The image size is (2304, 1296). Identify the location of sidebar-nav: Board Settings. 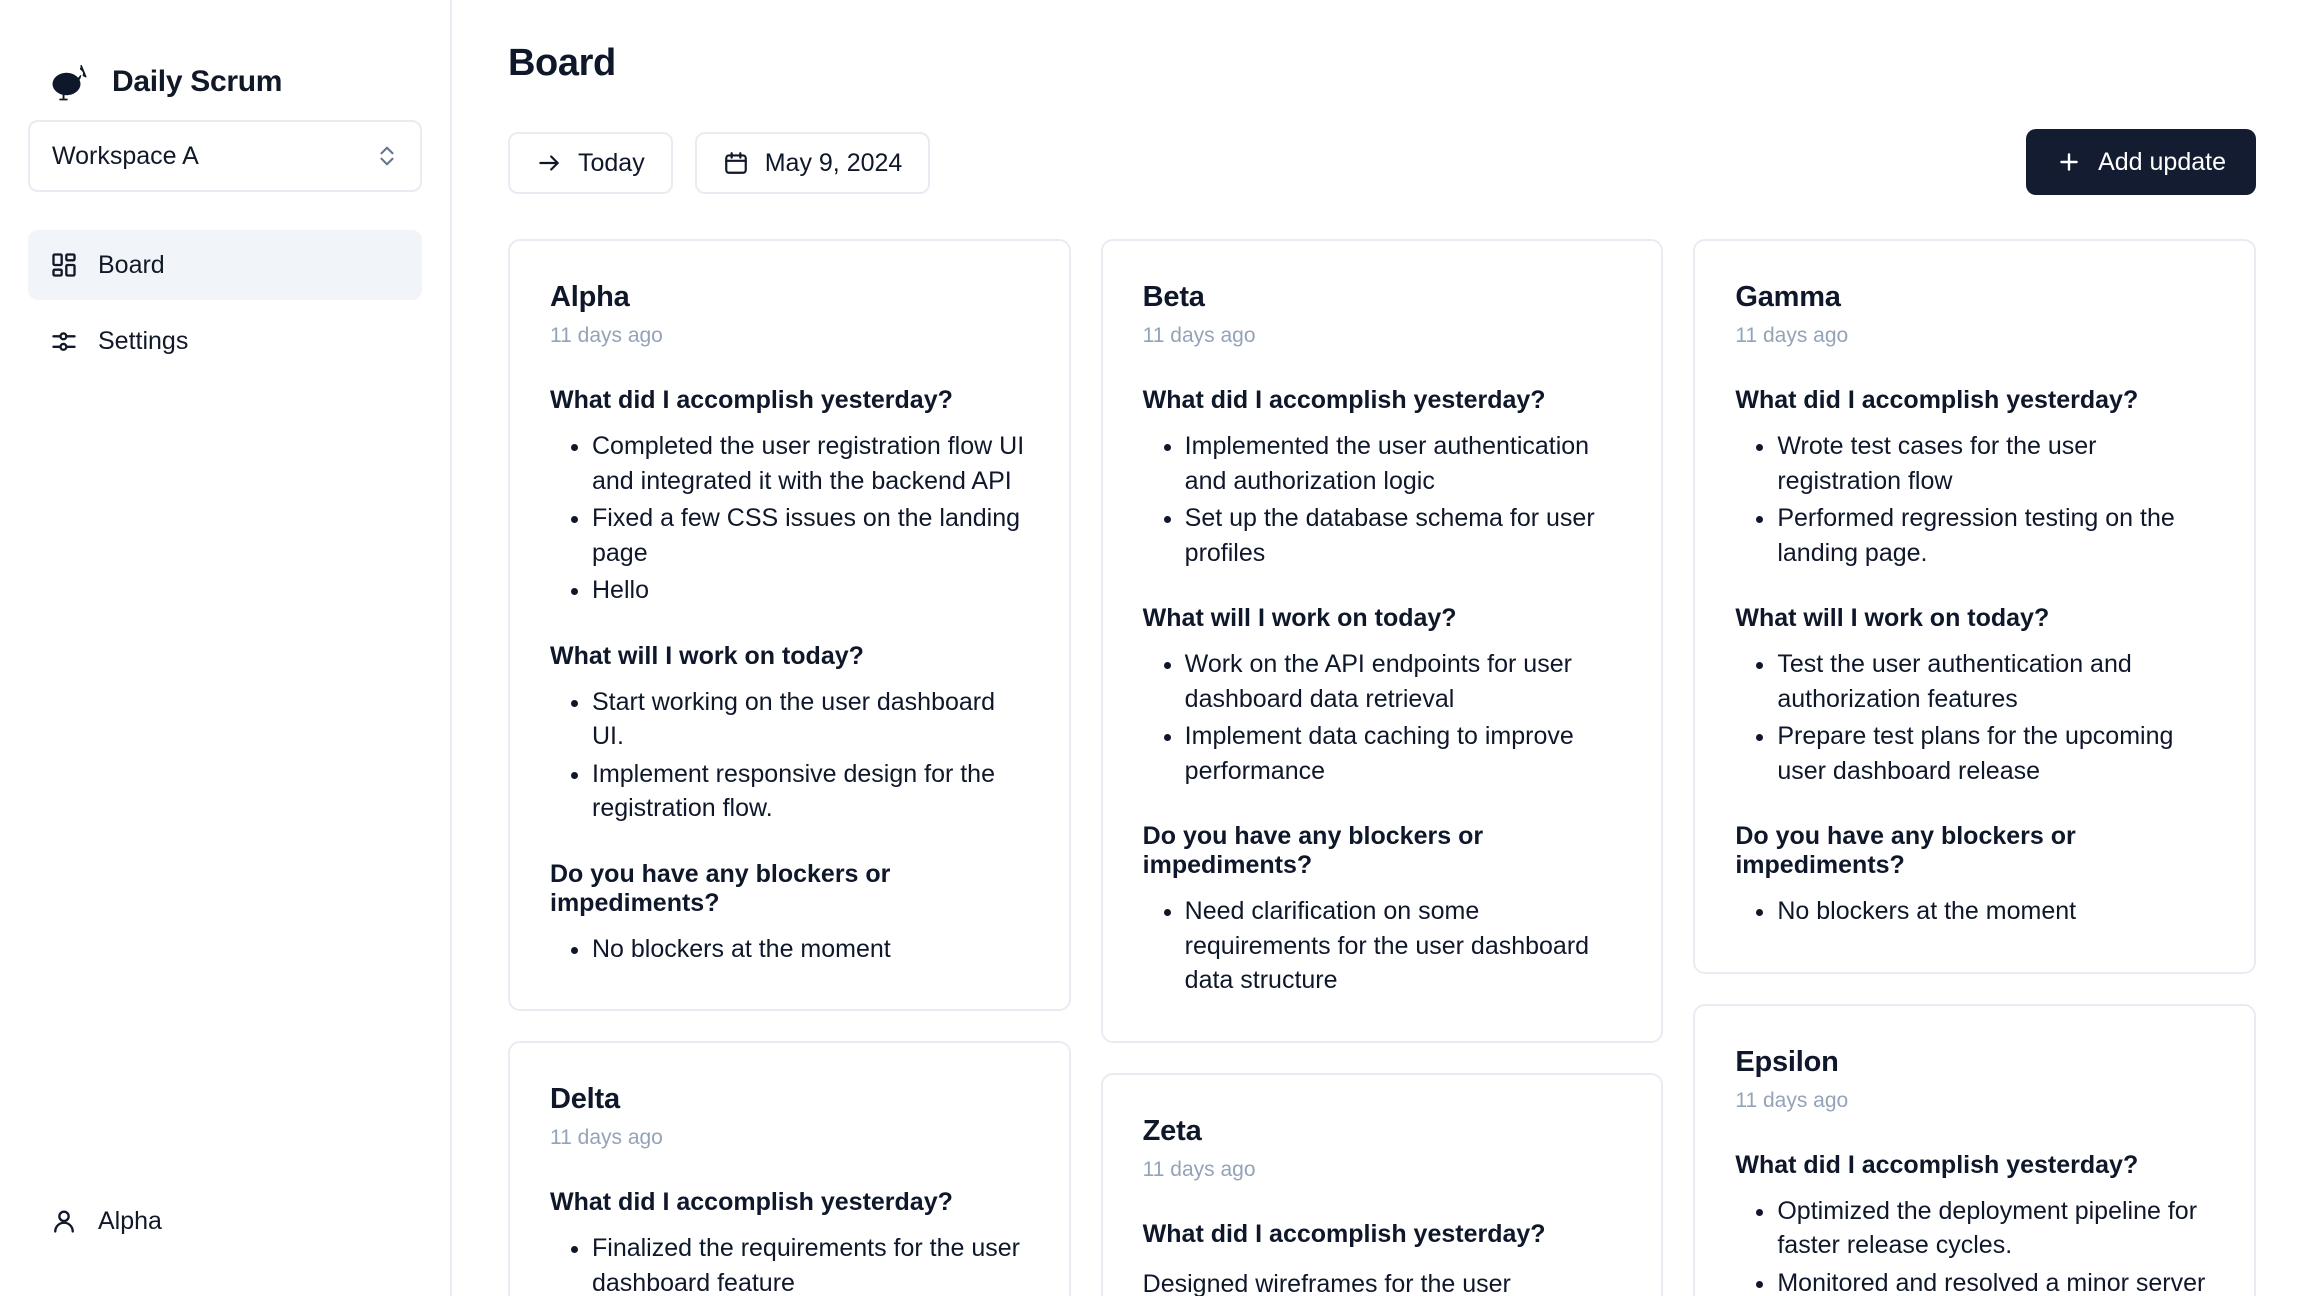
(225, 303).